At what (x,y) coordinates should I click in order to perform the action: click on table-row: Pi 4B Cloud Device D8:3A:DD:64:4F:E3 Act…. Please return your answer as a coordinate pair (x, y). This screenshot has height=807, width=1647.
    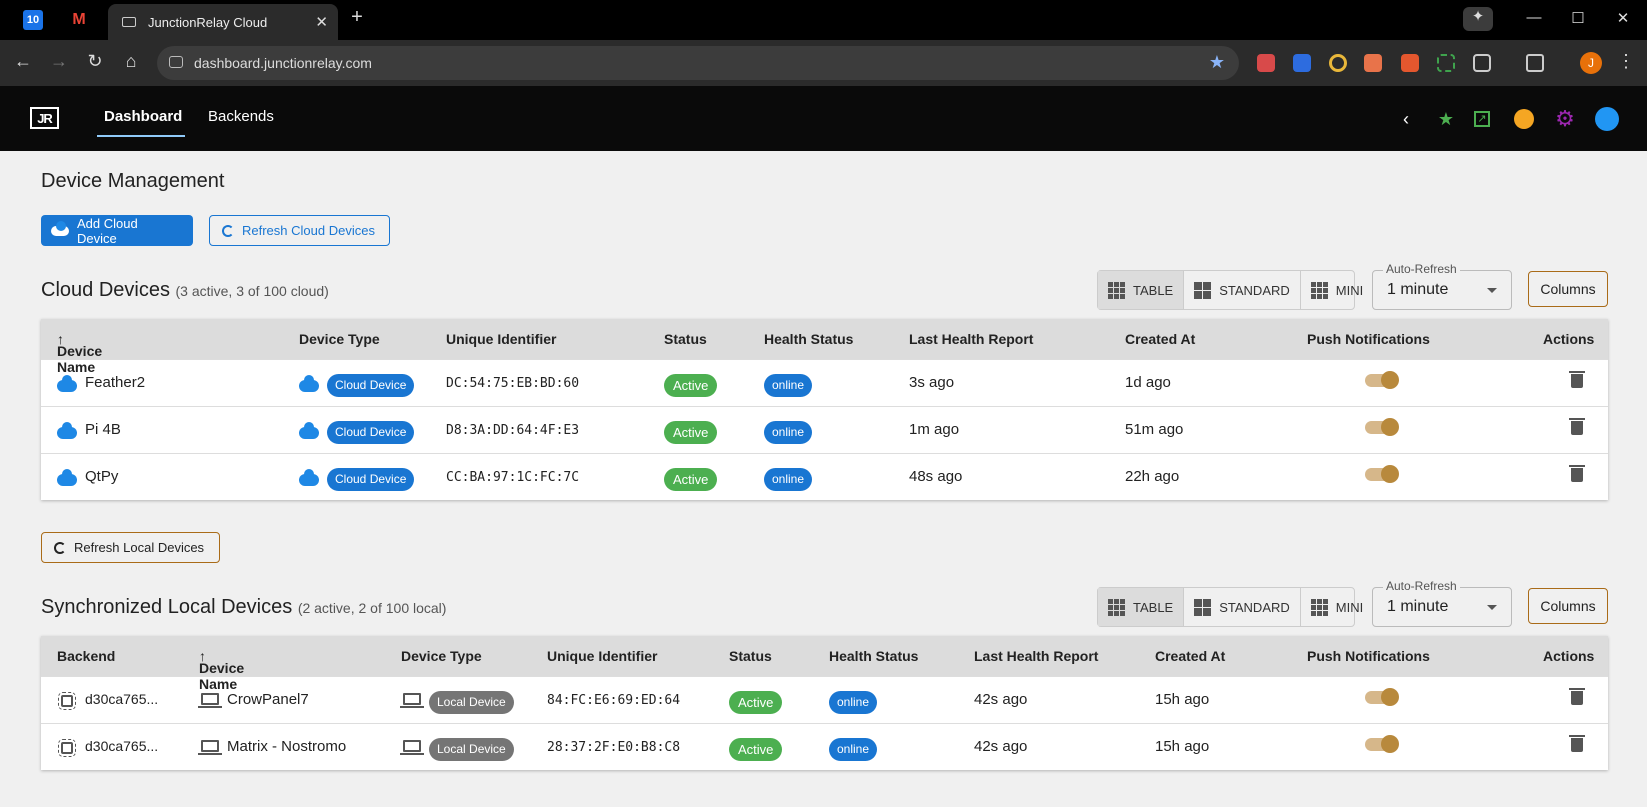
    Looking at the image, I should click on (824, 429).